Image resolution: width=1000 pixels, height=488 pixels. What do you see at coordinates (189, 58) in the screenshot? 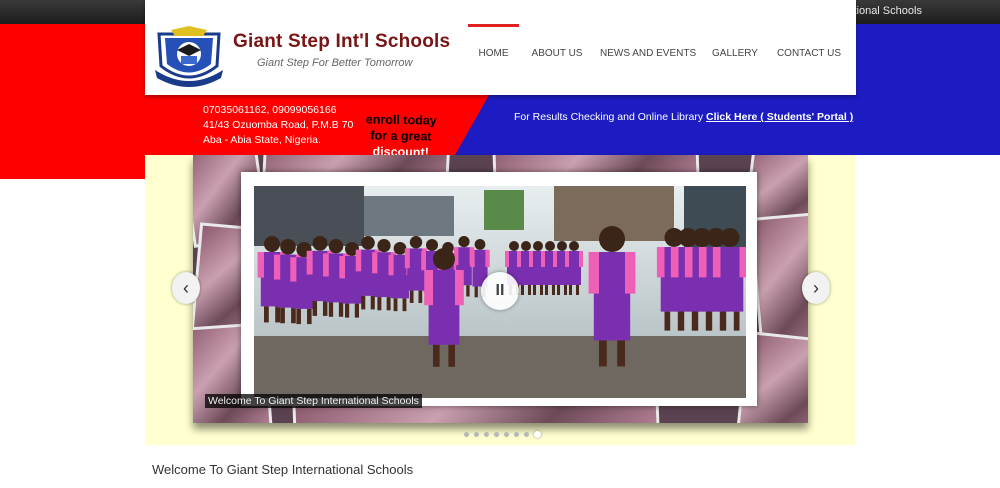
I see `crest-logo-icon` at bounding box center [189, 58].